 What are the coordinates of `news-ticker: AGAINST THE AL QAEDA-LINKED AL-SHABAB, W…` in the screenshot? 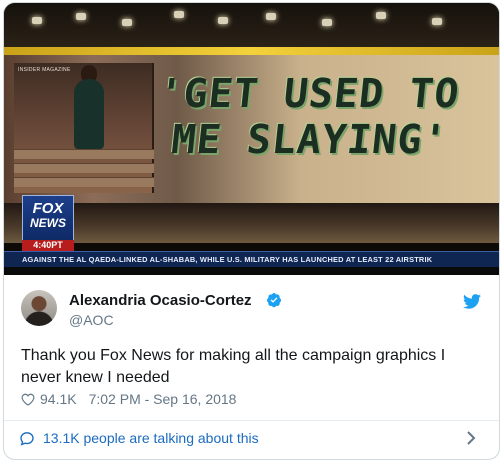 It's located at (251, 259).